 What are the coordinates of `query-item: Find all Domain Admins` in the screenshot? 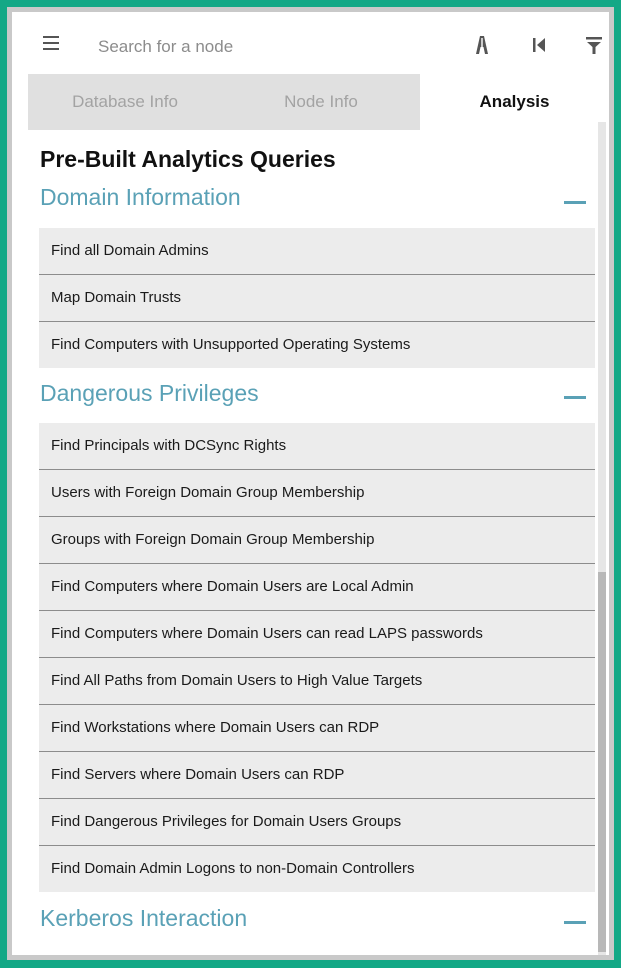 It's located at (317, 251).